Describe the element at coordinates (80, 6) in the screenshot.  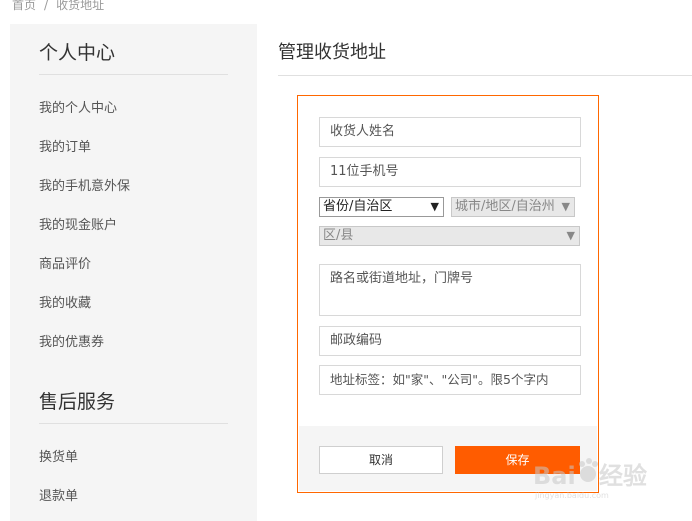
I see `breadcrumb-current: 收货地址` at that location.